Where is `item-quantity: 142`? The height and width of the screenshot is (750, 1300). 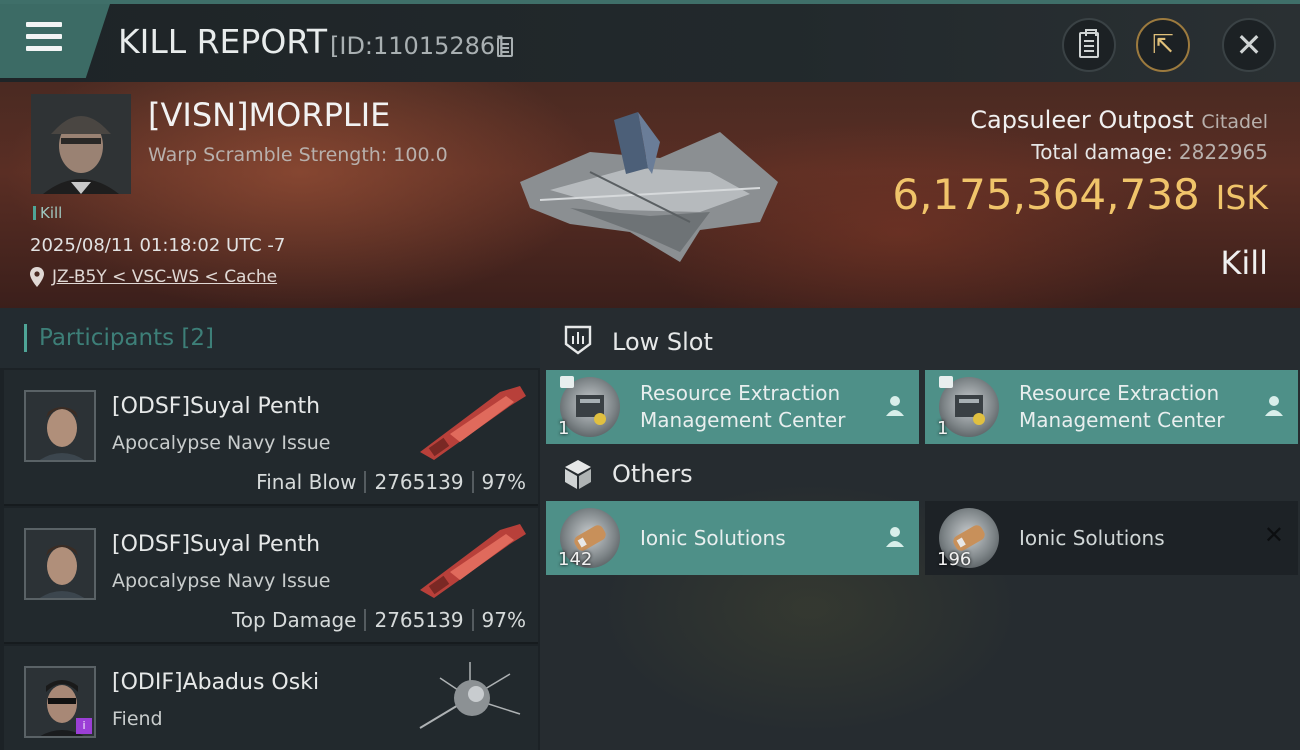 item-quantity: 142 is located at coordinates (575, 559).